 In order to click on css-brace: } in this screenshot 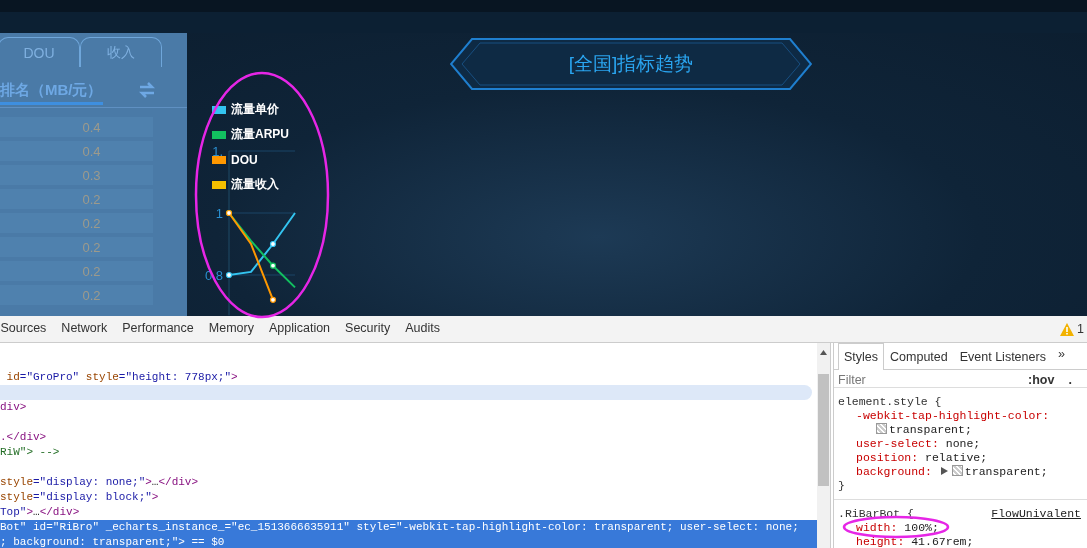, I will do `click(842, 486)`.